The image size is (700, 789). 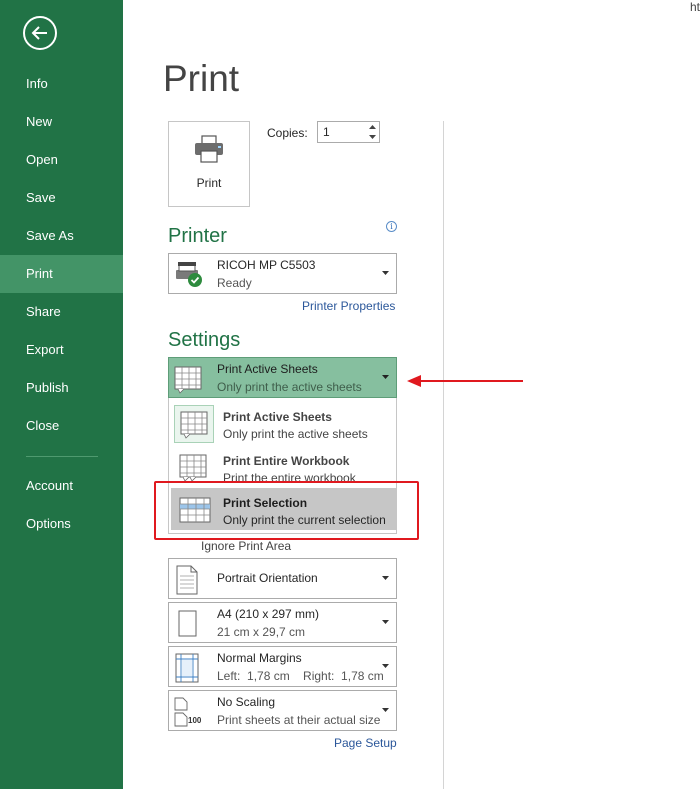 I want to click on active-sheets-icon, so click(x=194, y=424).